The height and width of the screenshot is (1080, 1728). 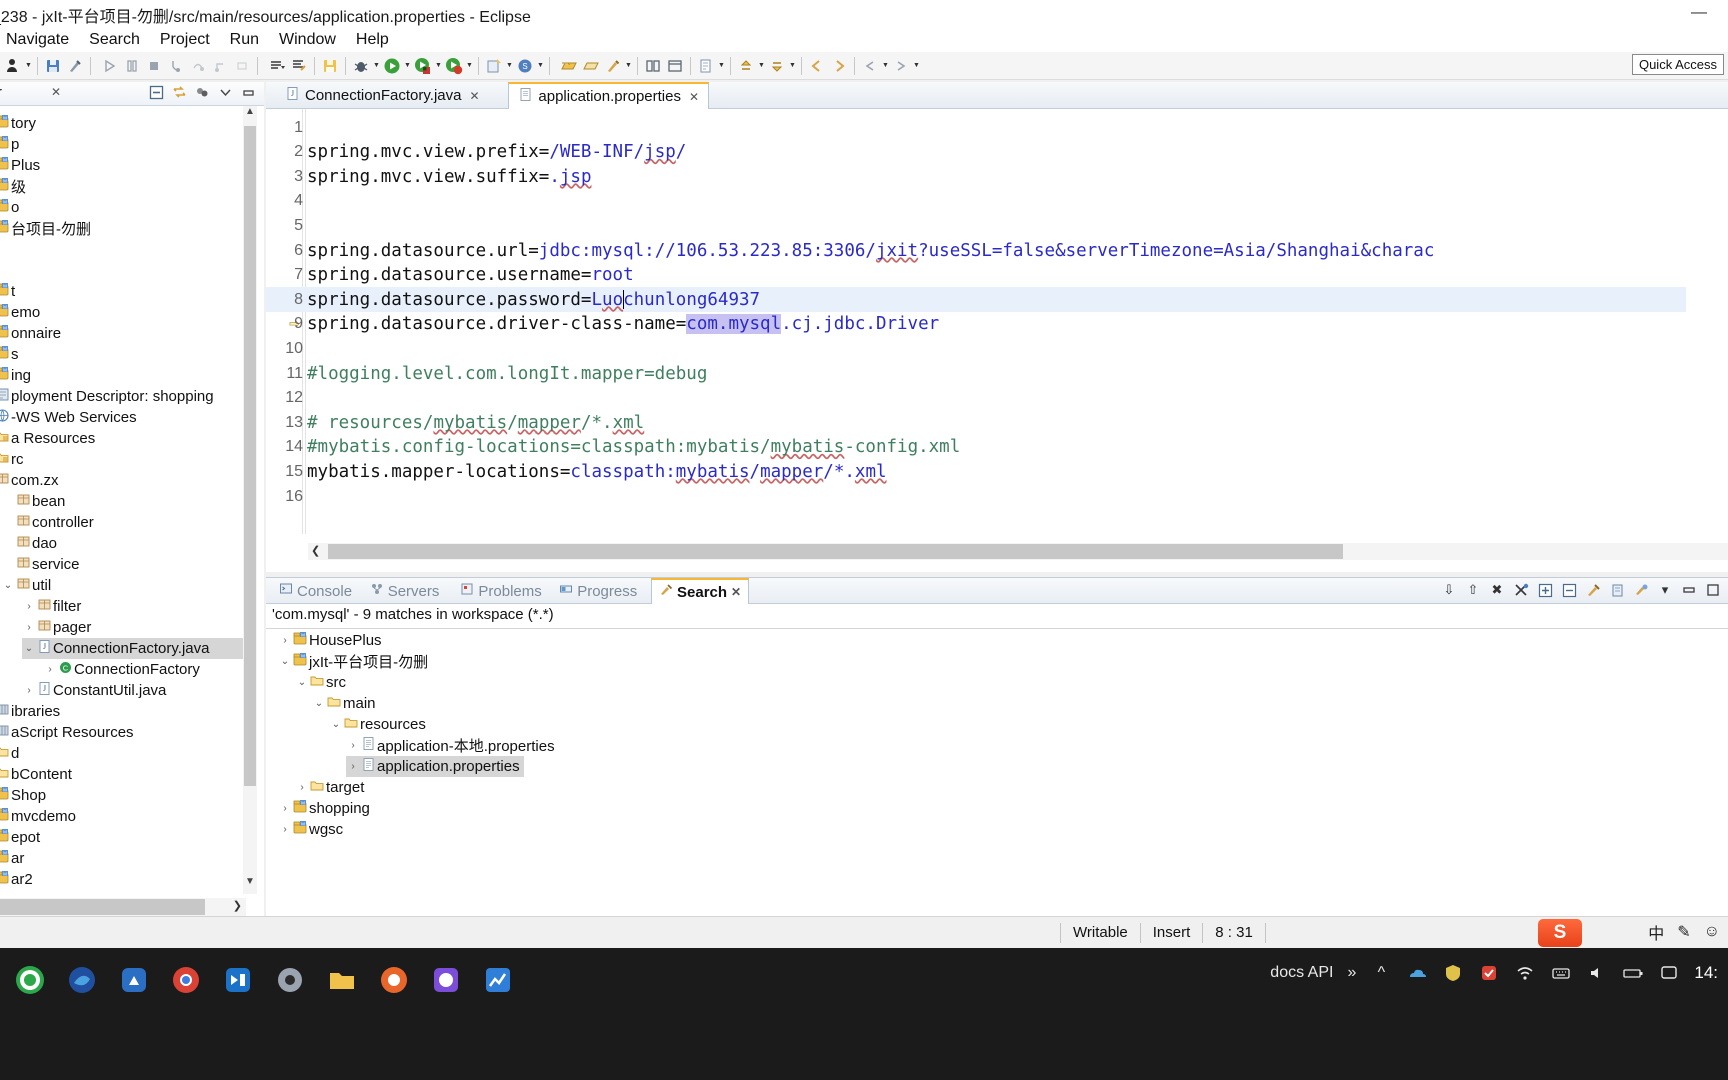 I want to click on explorer-tree-row: bContent, so click(x=123, y=774).